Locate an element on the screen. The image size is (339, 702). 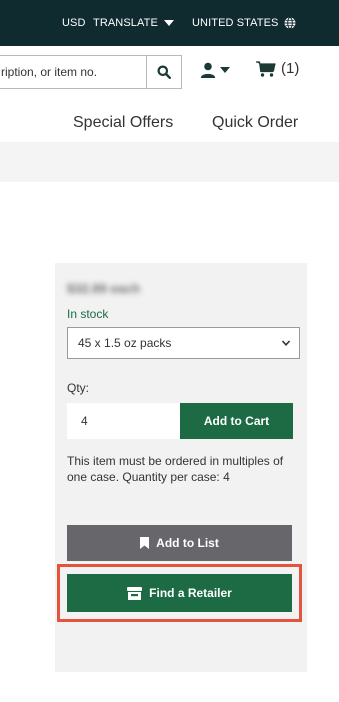
pack-size-value: 45 x 1.5 oz packs is located at coordinates (125, 343).